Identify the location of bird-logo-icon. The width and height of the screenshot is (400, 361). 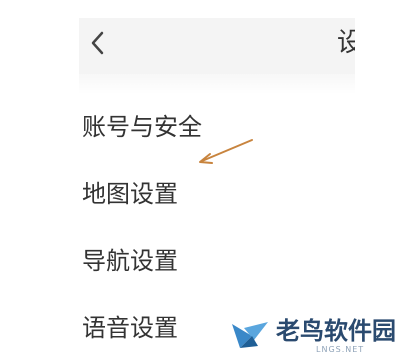
(250, 335).